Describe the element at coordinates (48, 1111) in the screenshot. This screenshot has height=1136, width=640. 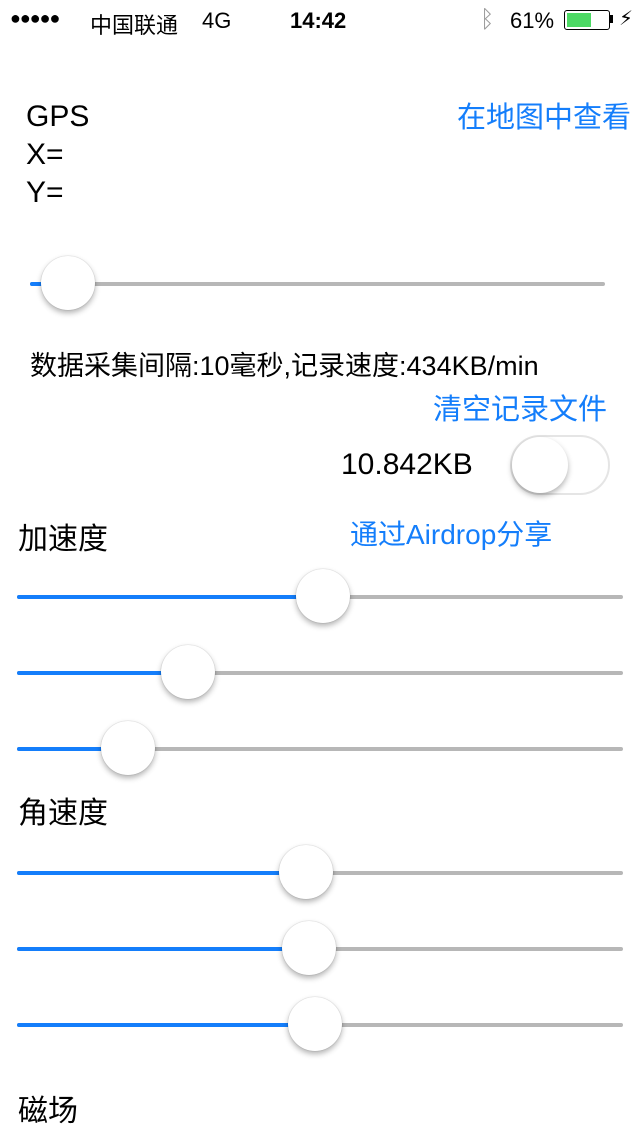
I see `mag-title: 磁场` at that location.